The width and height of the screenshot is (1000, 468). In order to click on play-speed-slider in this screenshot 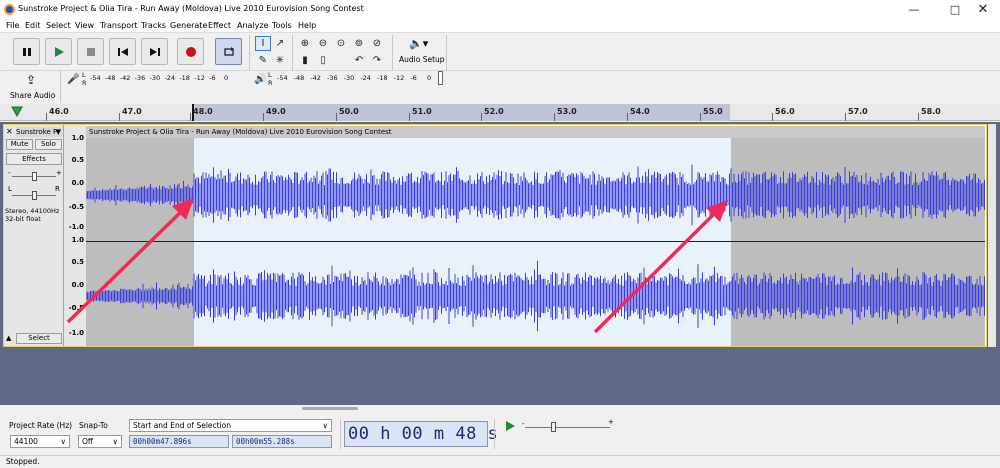, I will do `click(567, 427)`.